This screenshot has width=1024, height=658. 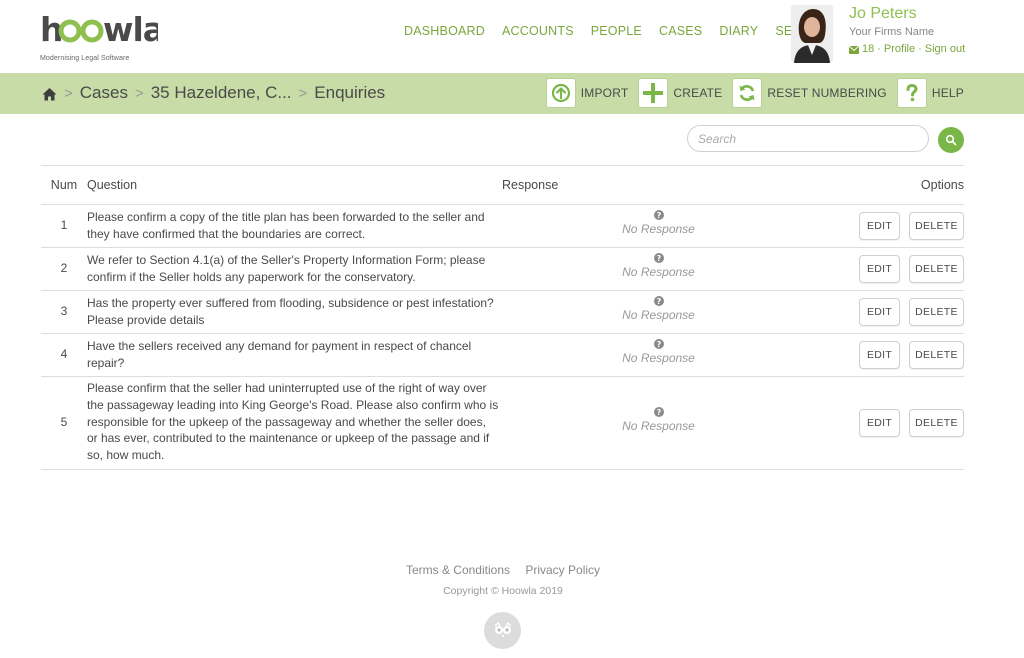 I want to click on nav-cases: CASES, so click(x=680, y=31).